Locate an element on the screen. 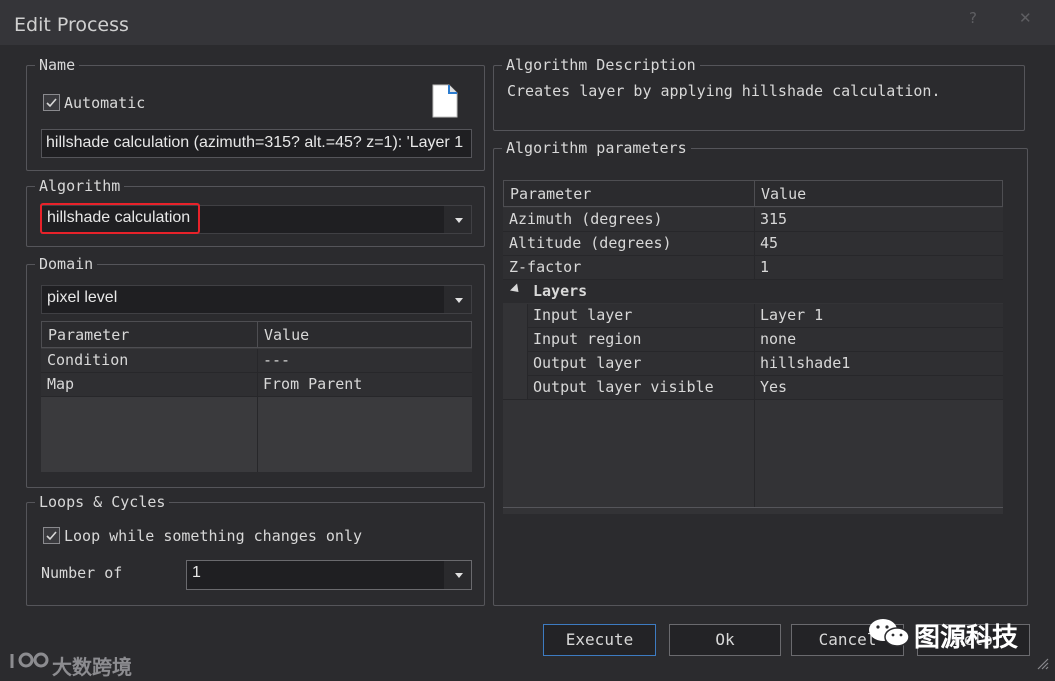 This screenshot has height=681, width=1055. document-icon is located at coordinates (445, 101).